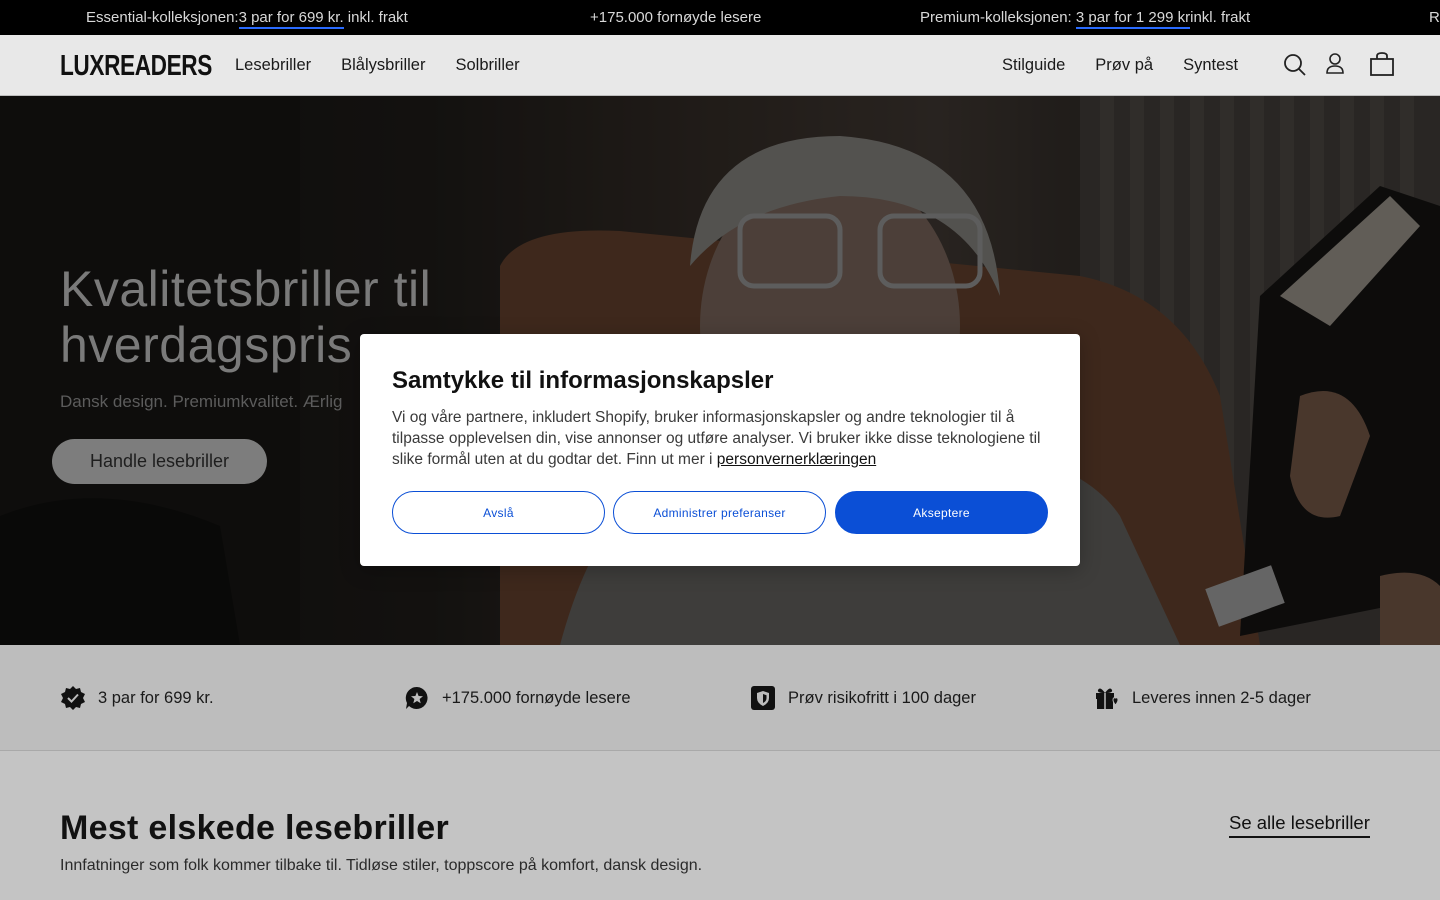 The width and height of the screenshot is (1440, 900). I want to click on nav-stilguide: Stilguide, so click(1033, 65).